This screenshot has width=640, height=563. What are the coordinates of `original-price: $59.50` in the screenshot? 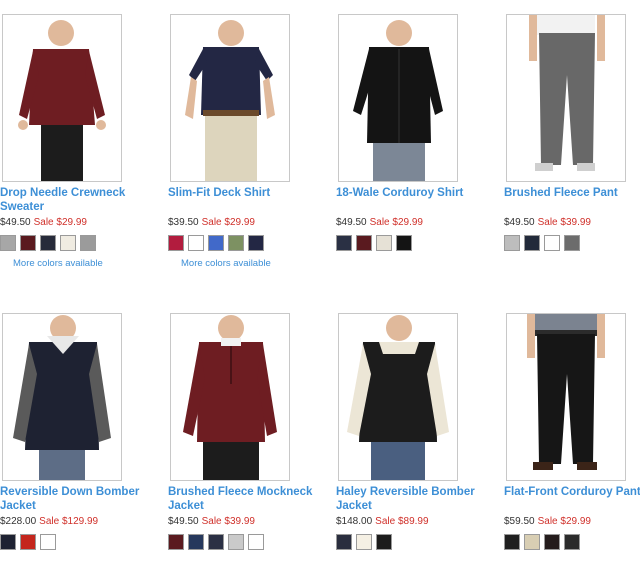 It's located at (519, 521).